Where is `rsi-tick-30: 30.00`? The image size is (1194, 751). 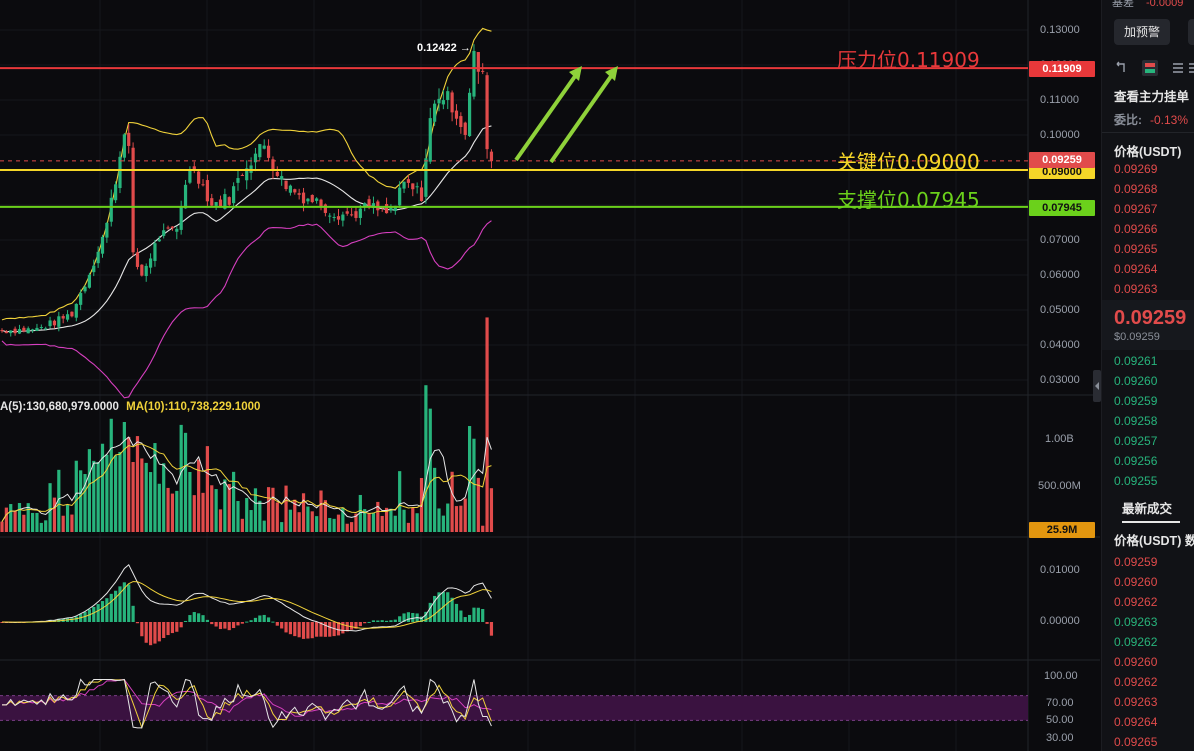 rsi-tick-30: 30.00 is located at coordinates (1060, 738).